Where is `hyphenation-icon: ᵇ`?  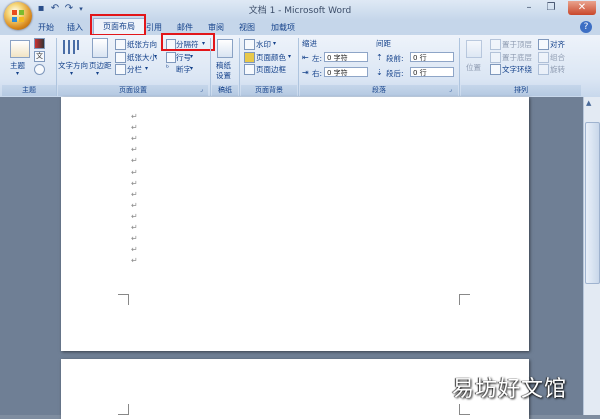 hyphenation-icon: ᵇ is located at coordinates (167, 68).